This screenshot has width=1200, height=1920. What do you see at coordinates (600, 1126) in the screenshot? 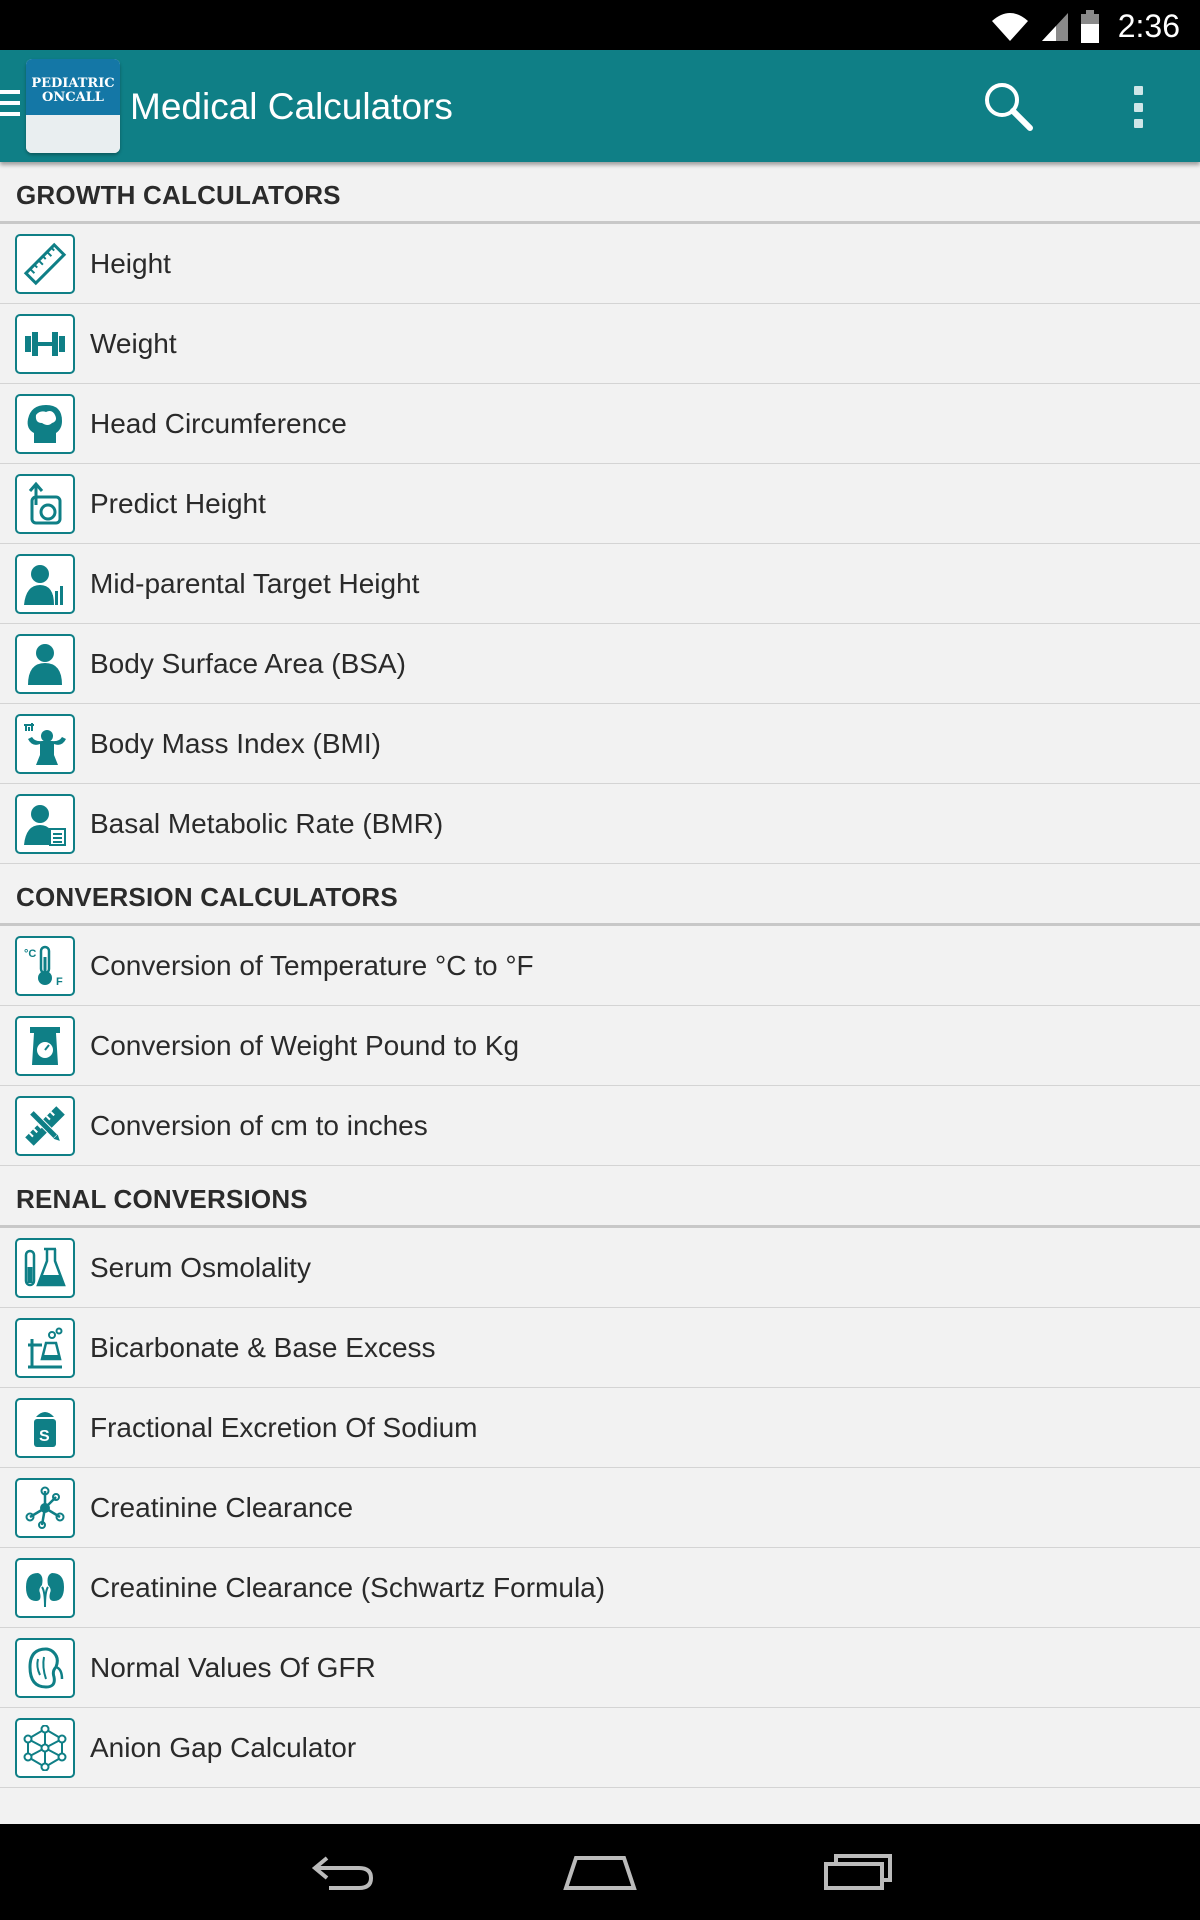
I see `list-item-cm-to-inches: Conversion of cm to inches` at bounding box center [600, 1126].